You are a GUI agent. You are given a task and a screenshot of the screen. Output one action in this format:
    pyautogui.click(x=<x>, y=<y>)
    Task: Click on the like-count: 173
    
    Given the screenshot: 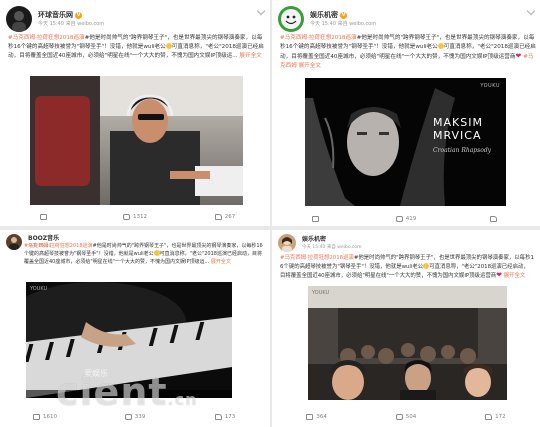 What is the action you would take?
    pyautogui.click(x=230, y=417)
    